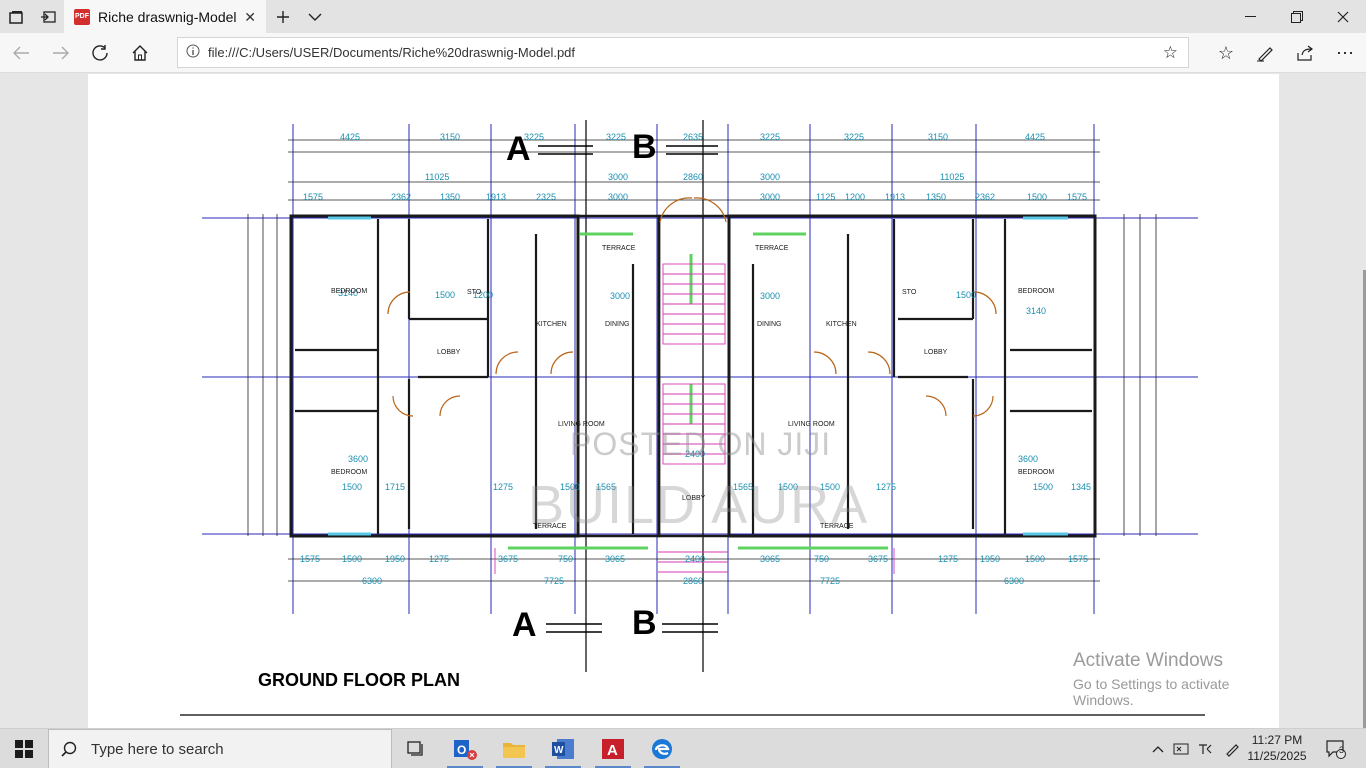 The height and width of the screenshot is (768, 1366). I want to click on tab-actions-icon, so click(16, 16).